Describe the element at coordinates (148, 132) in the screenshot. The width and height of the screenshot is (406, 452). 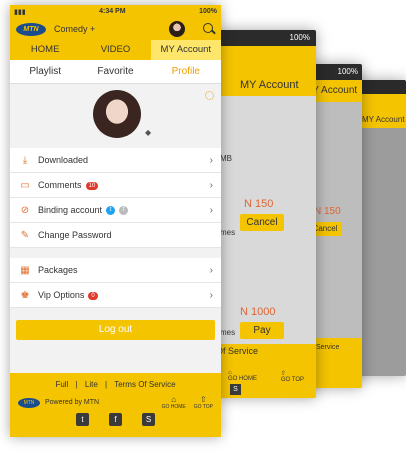
I see `diamond-icon: ◆` at that location.